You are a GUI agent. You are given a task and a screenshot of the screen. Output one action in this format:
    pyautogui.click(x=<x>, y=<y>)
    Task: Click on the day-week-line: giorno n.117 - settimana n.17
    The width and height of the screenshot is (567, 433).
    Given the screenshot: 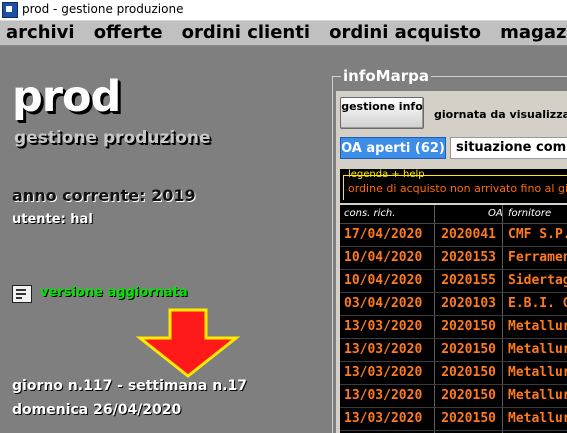 What is the action you would take?
    pyautogui.click(x=129, y=386)
    